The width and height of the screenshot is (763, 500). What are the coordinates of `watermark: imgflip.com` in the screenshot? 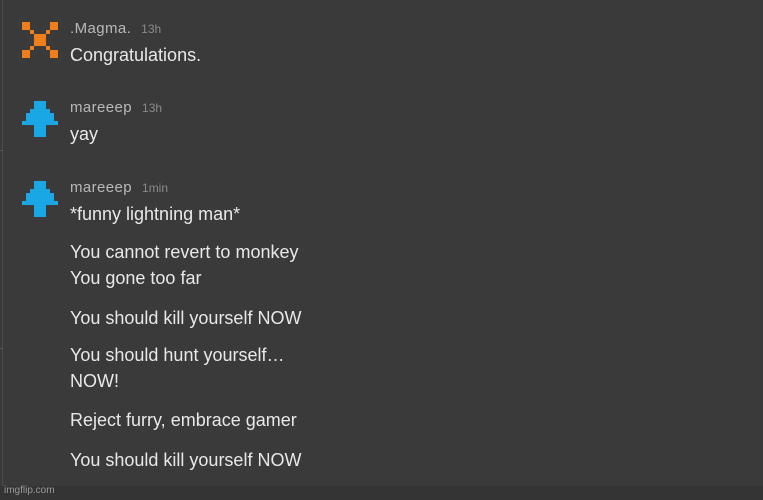 It's located at (29, 490).